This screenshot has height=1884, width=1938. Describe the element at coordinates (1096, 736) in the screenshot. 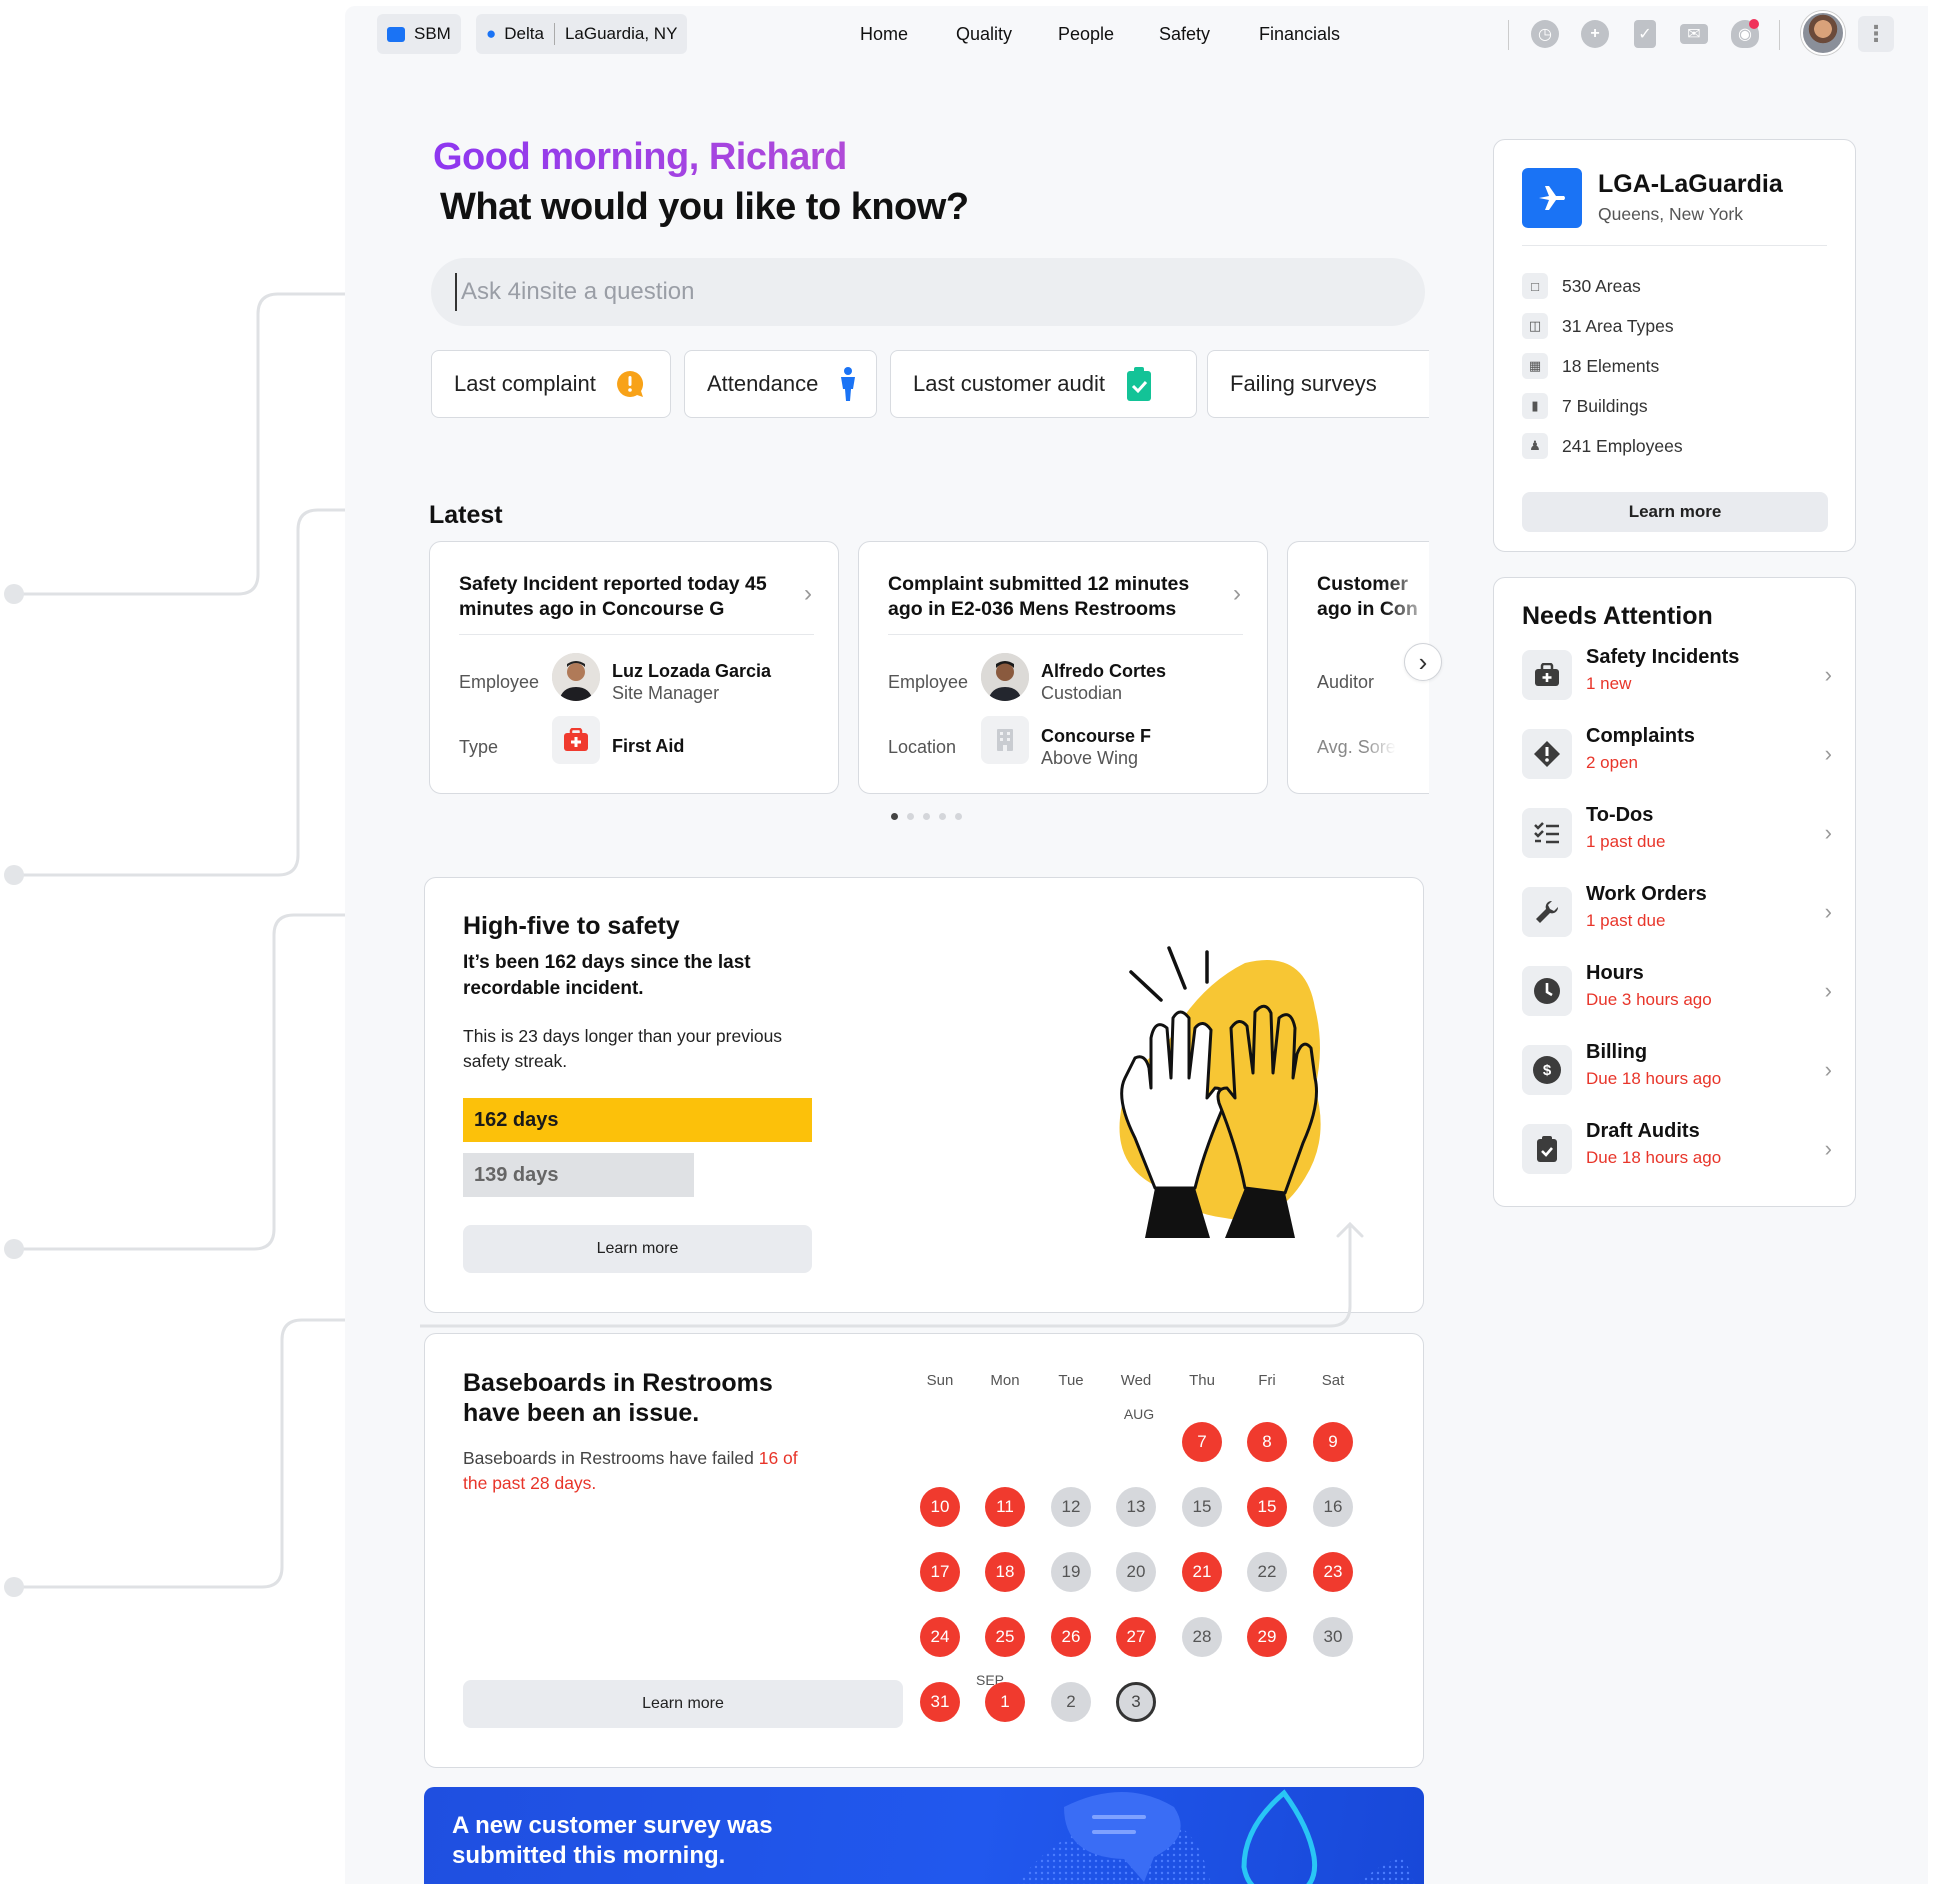

I see `location-name: Concourse F` at that location.